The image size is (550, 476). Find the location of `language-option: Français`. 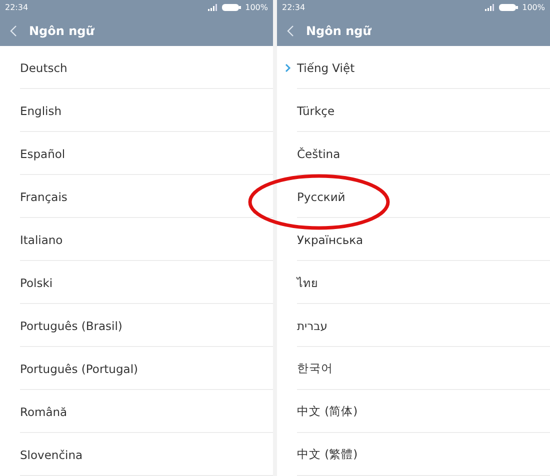

language-option: Français is located at coordinates (44, 197).